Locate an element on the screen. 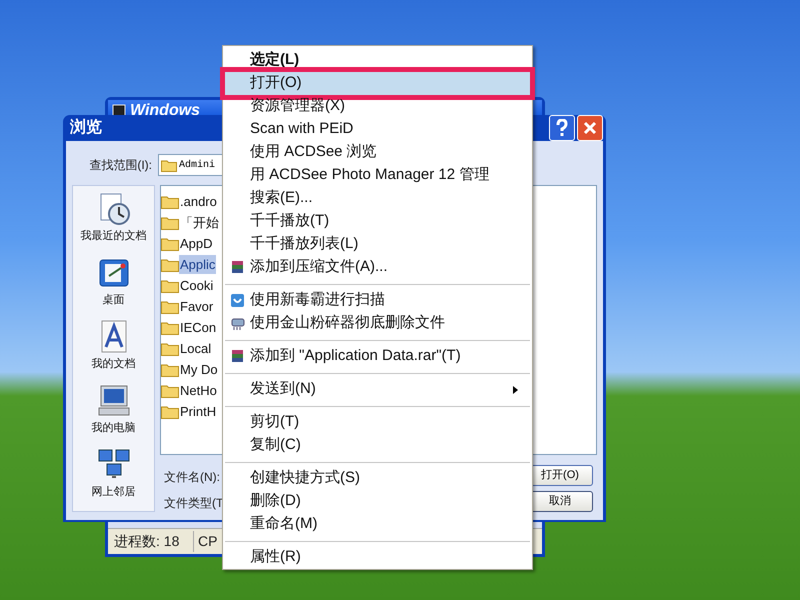 The image size is (800, 600). place-item: 我的文档 is located at coordinates (114, 364).